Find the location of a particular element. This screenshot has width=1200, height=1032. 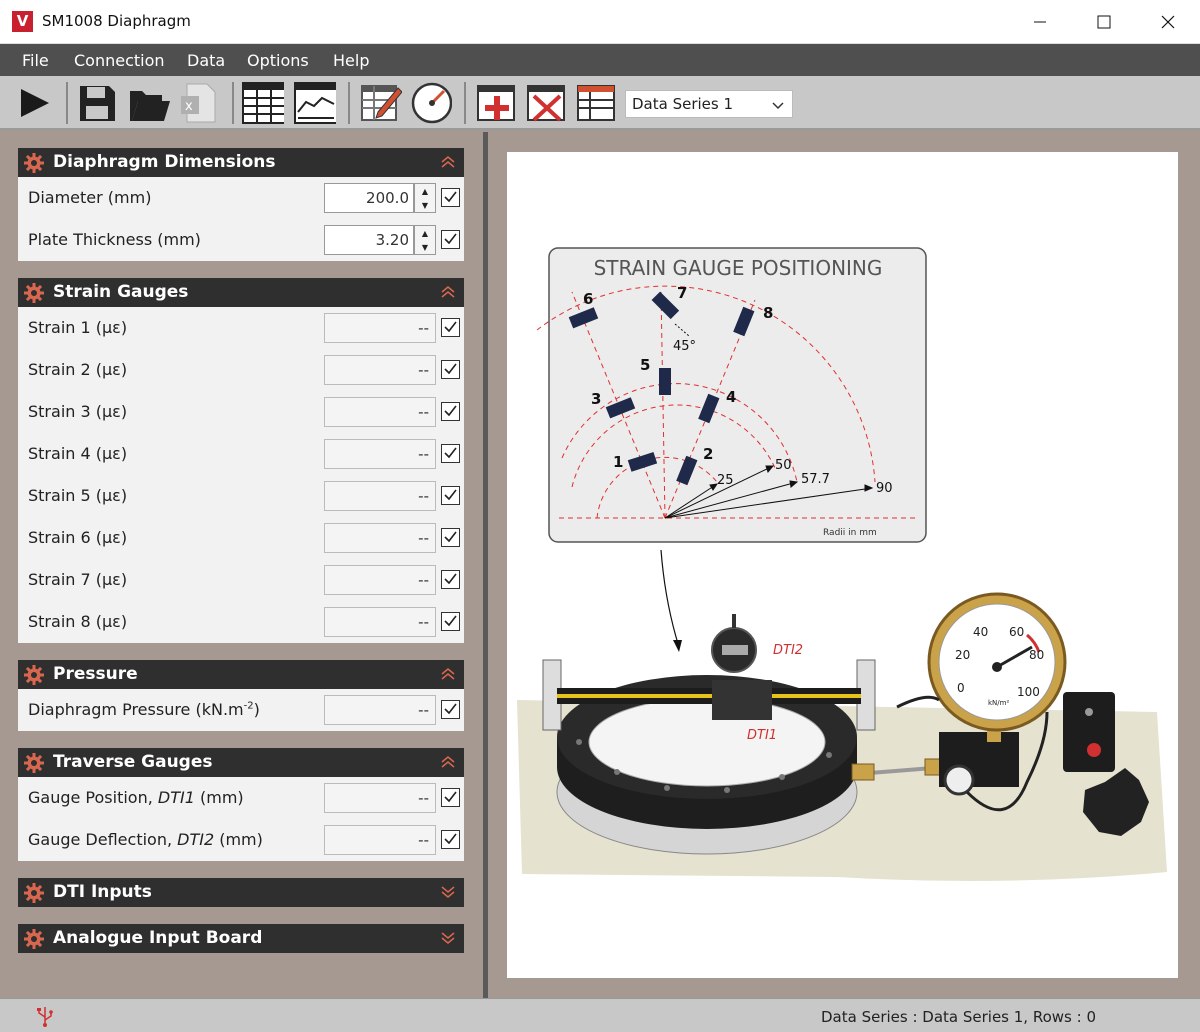

table-icon is located at coordinates (263, 103).